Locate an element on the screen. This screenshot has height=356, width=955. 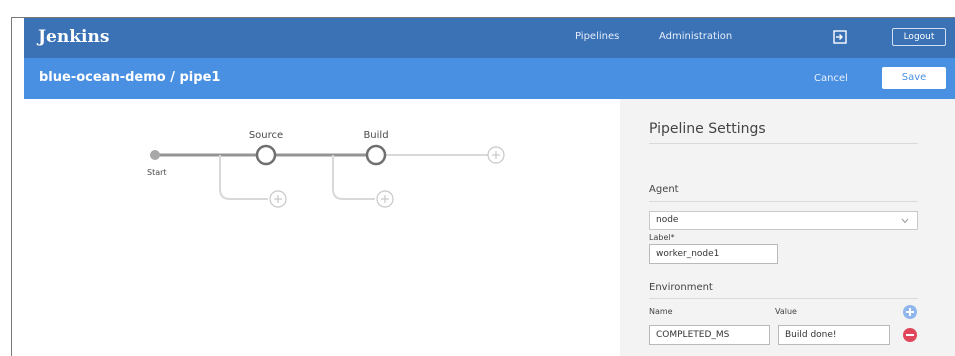
editor-header: blue-ocean-demo / pipe1 Cancel Save is located at coordinates (489, 78).